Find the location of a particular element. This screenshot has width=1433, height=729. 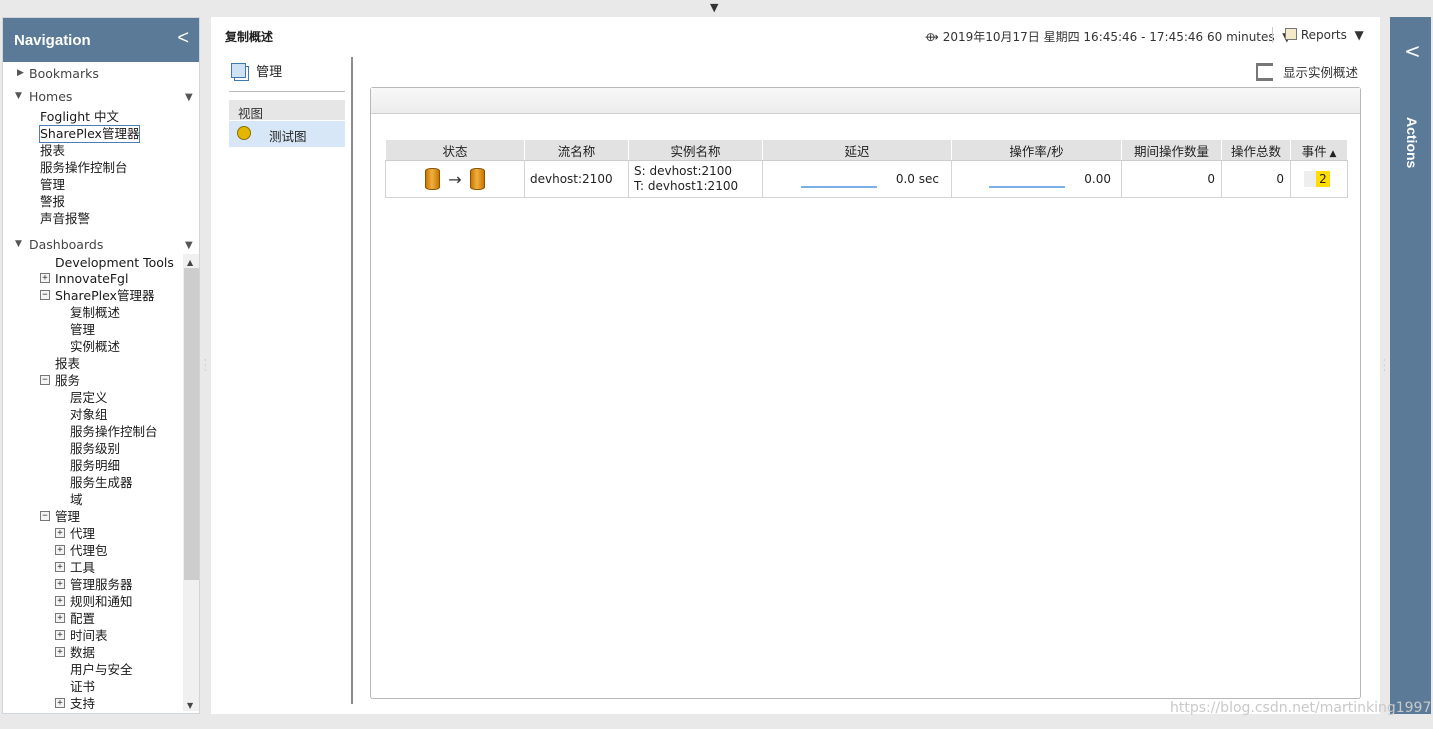

home-item-service-console: 服务操作控制台 is located at coordinates (84, 168).